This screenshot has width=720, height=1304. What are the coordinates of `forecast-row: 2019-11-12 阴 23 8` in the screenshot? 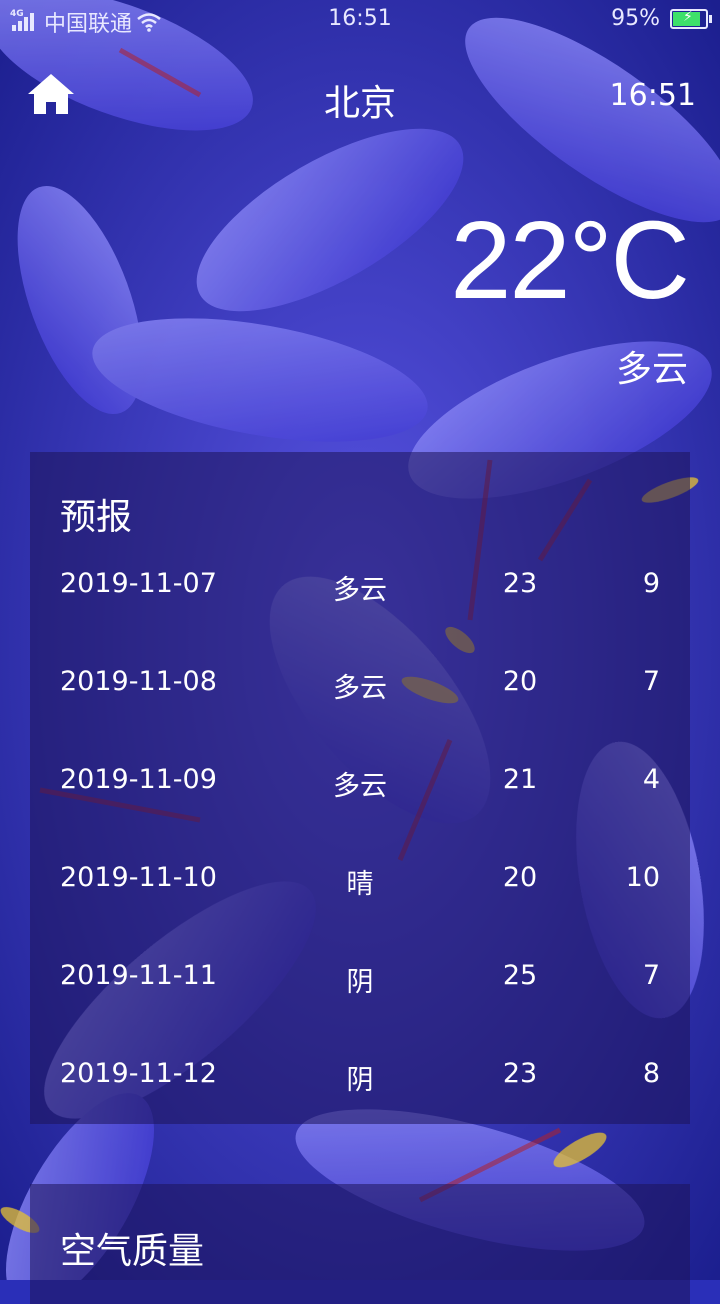 It's located at (360, 1076).